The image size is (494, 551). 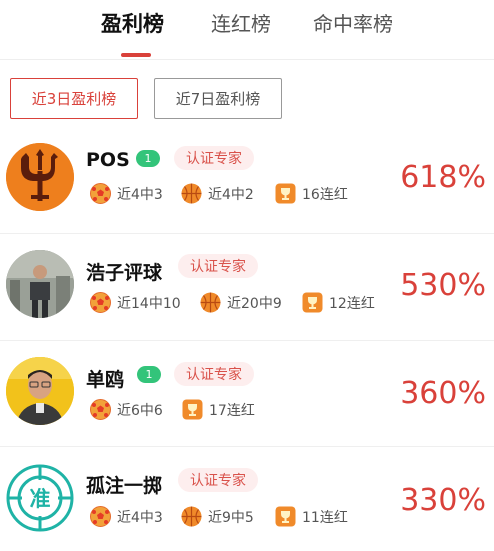 I want to click on stat-streak: 11连红, so click(x=311, y=516).